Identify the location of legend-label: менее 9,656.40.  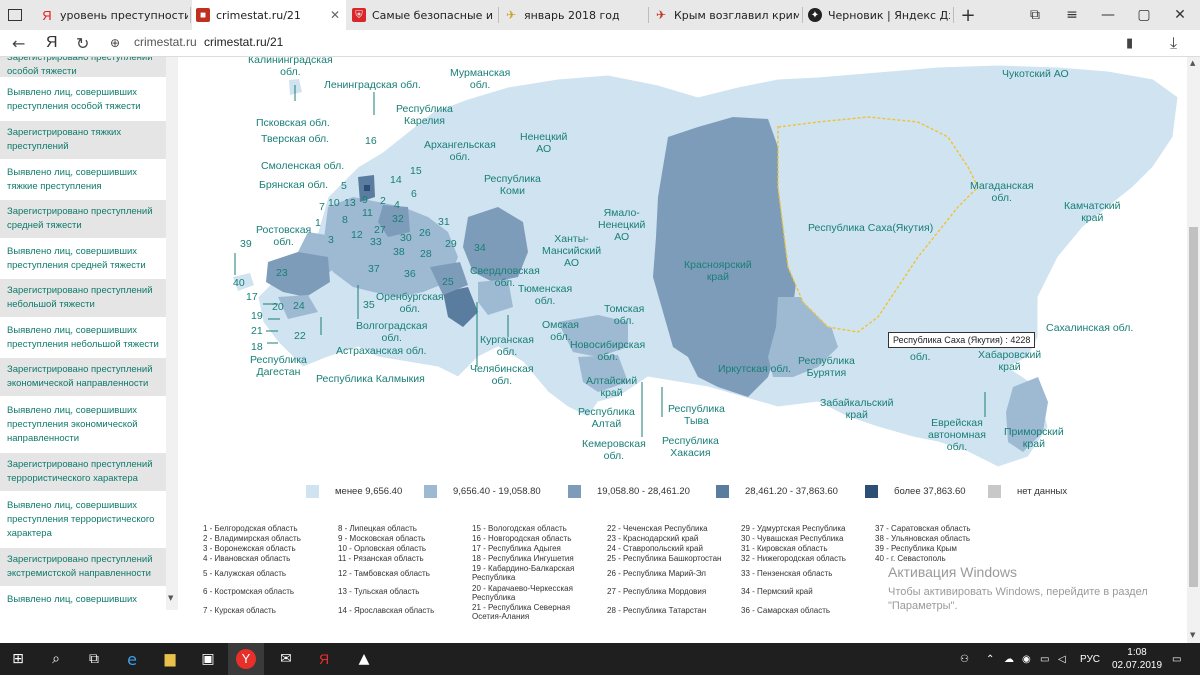
(369, 491).